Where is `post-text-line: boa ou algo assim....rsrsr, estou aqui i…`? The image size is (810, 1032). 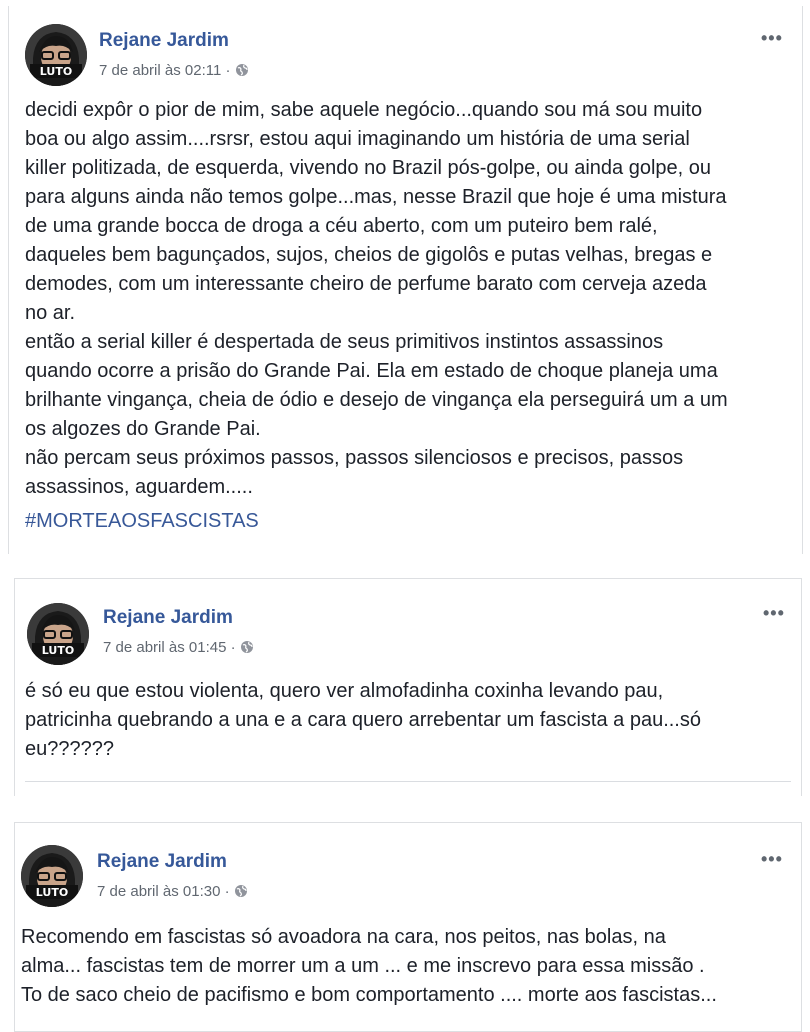
post-text-line: boa ou algo assim....rsrsr, estou aqui i… is located at coordinates (357, 139).